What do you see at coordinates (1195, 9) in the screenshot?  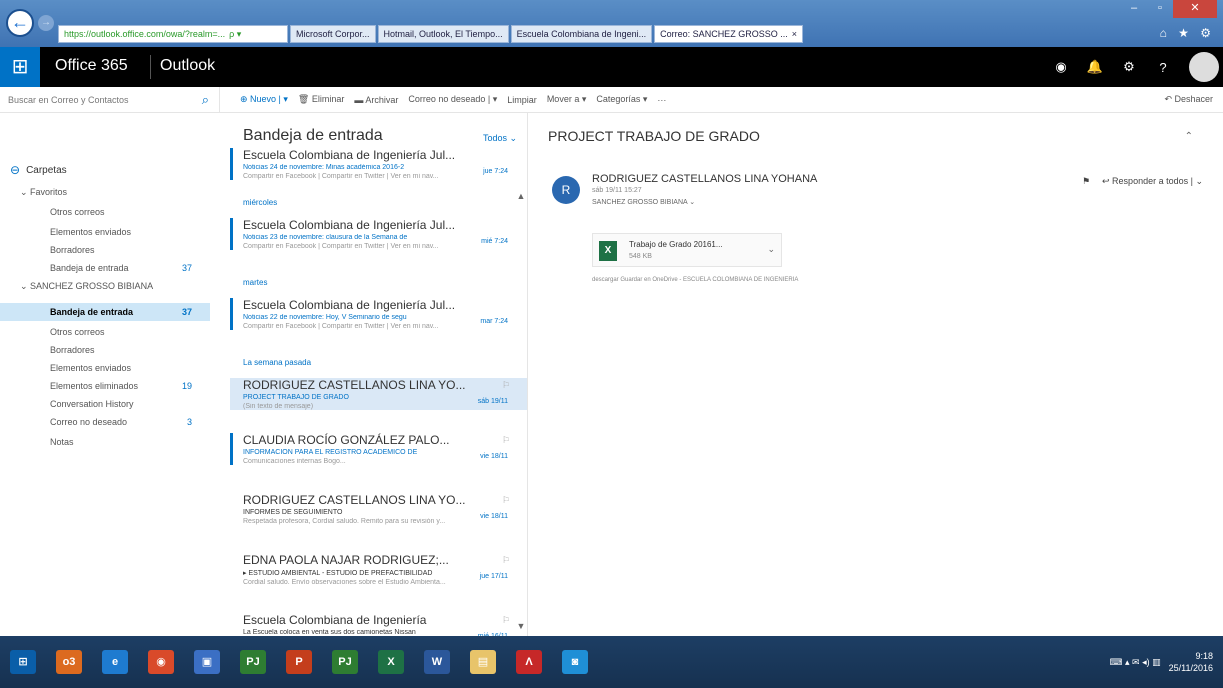 I see `close-window-button: ✕` at bounding box center [1195, 9].